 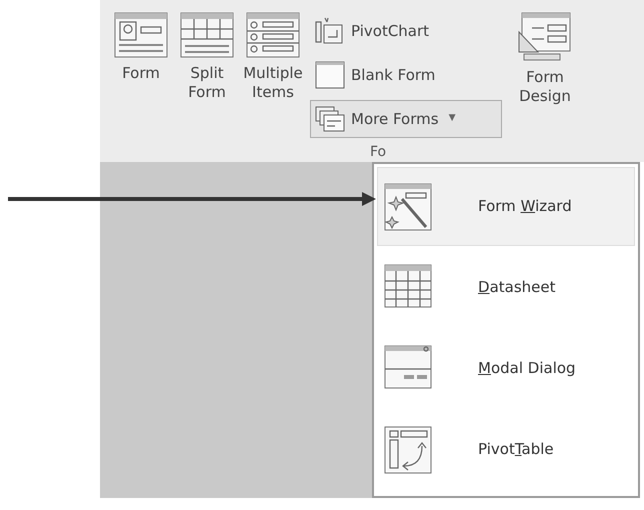 I want to click on group-label: Fo, so click(x=378, y=152).